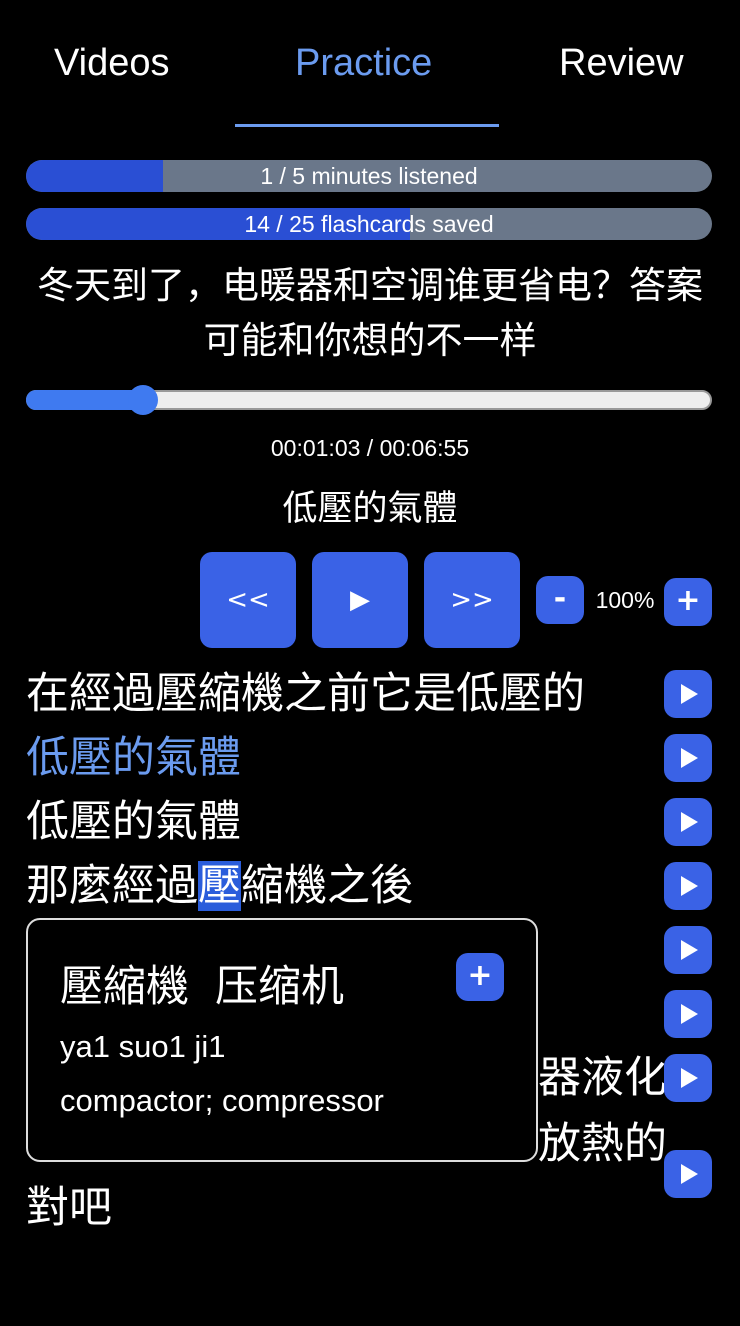  Describe the element at coordinates (621, 63) in the screenshot. I see `tab-review: Review` at that location.